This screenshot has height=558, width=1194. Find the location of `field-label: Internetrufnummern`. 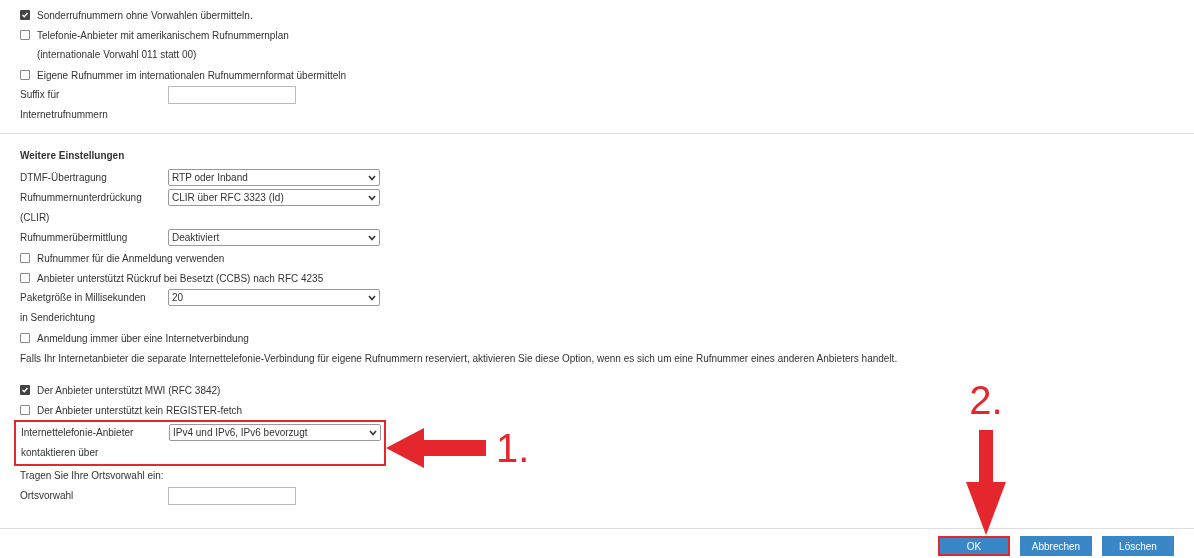

field-label: Internetrufnummern is located at coordinates (64, 115).